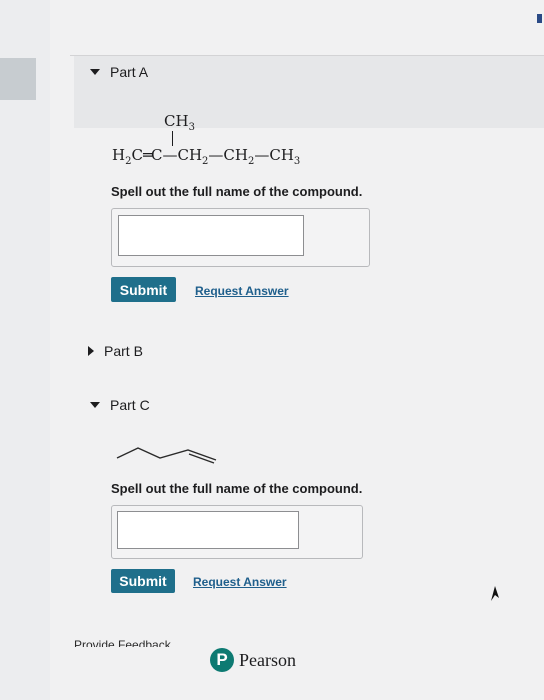 Image resolution: width=544 pixels, height=700 pixels. I want to click on sidebar-tab, so click(18, 79).